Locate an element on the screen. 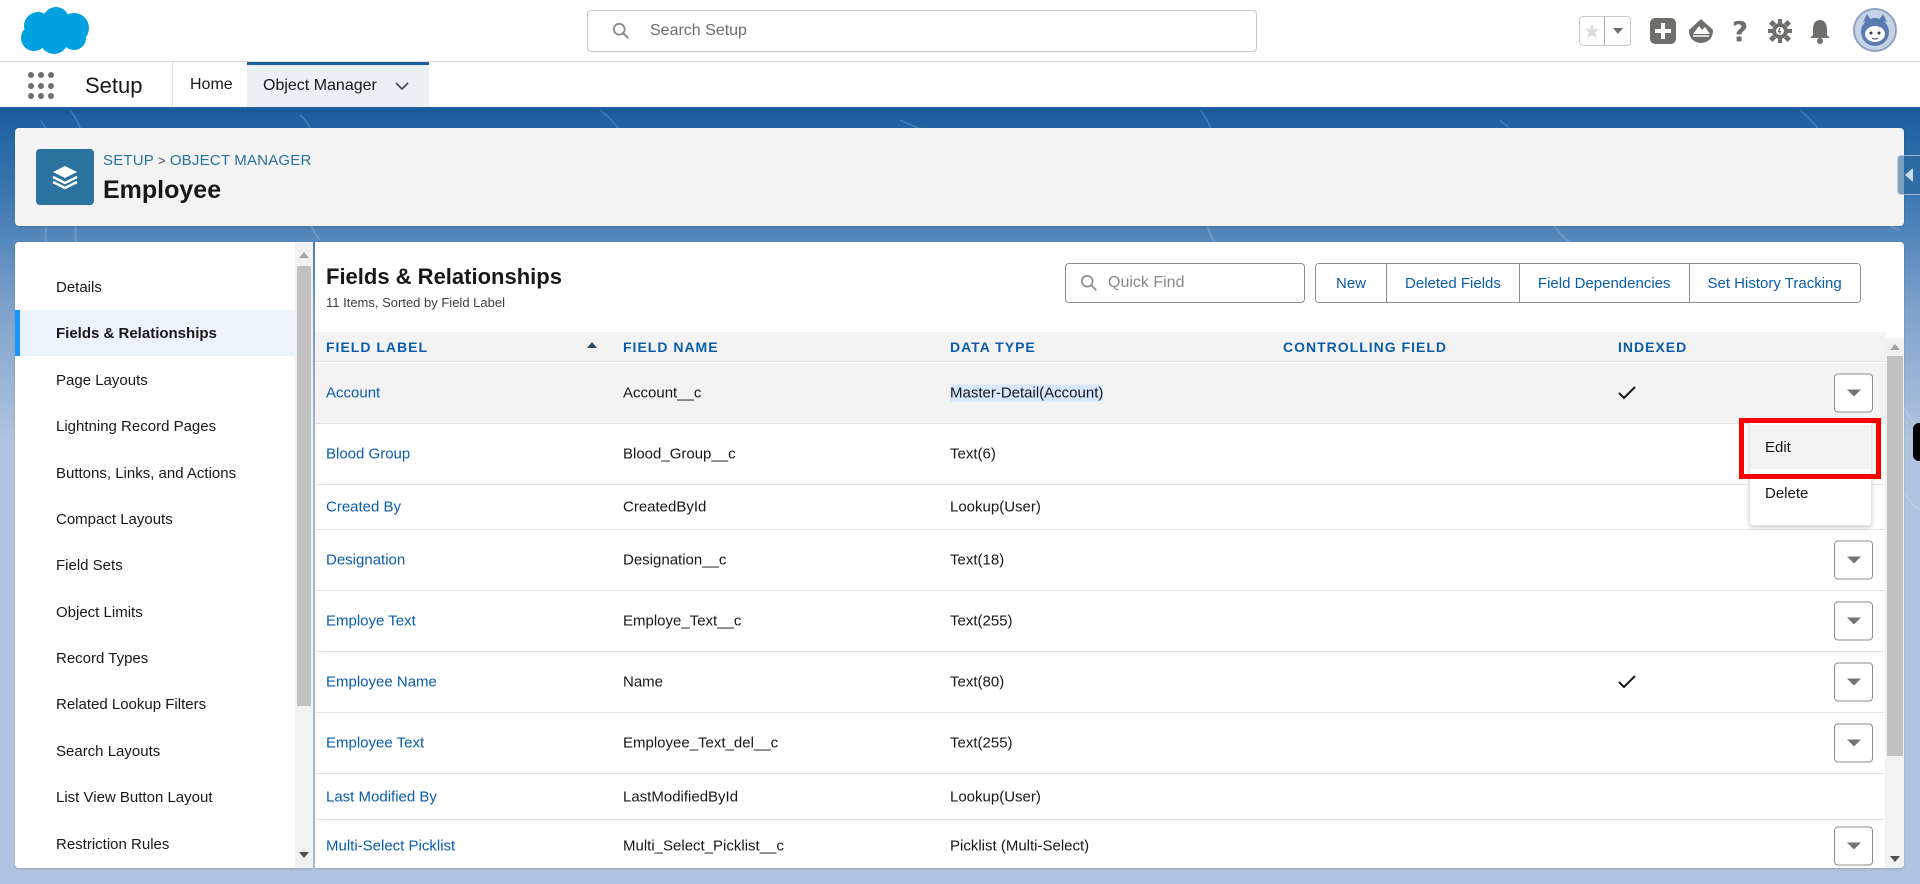 The image size is (1920, 884). field-label-link: Employe Text is located at coordinates (371, 621).